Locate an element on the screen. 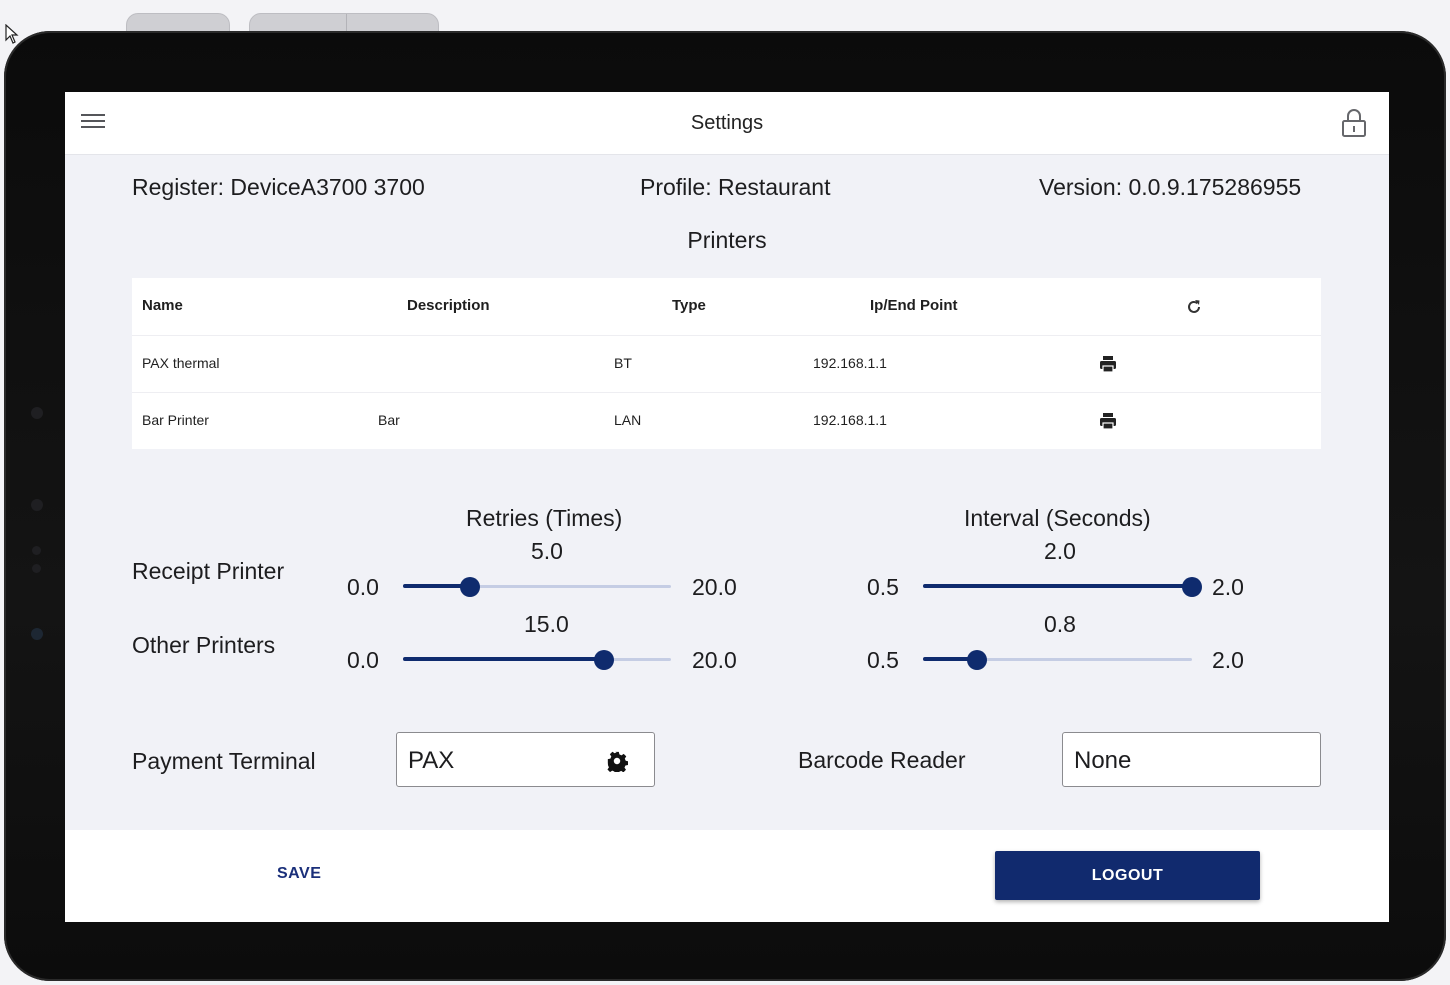 Image resolution: width=1450 pixels, height=985 pixels. retries-other-value: 15.0 is located at coordinates (546, 624).